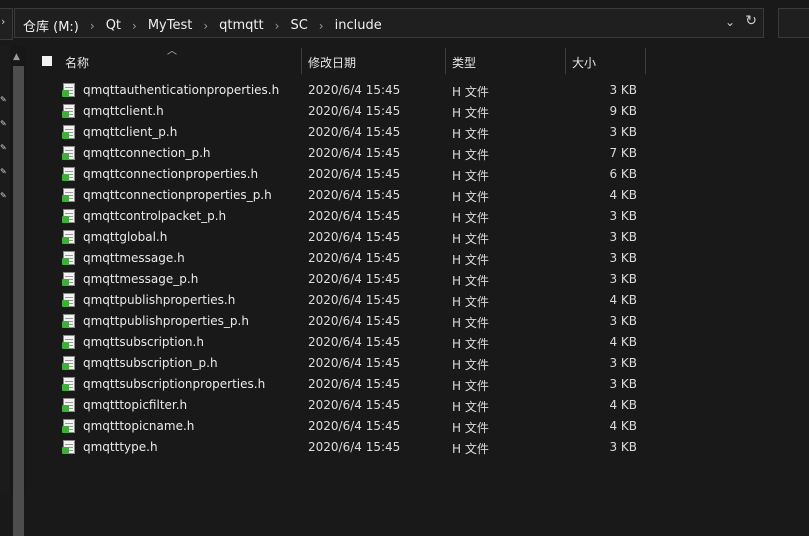 This screenshot has width=809, height=536. I want to click on file-name: qmqttconnectionproperties.h, so click(171, 174).